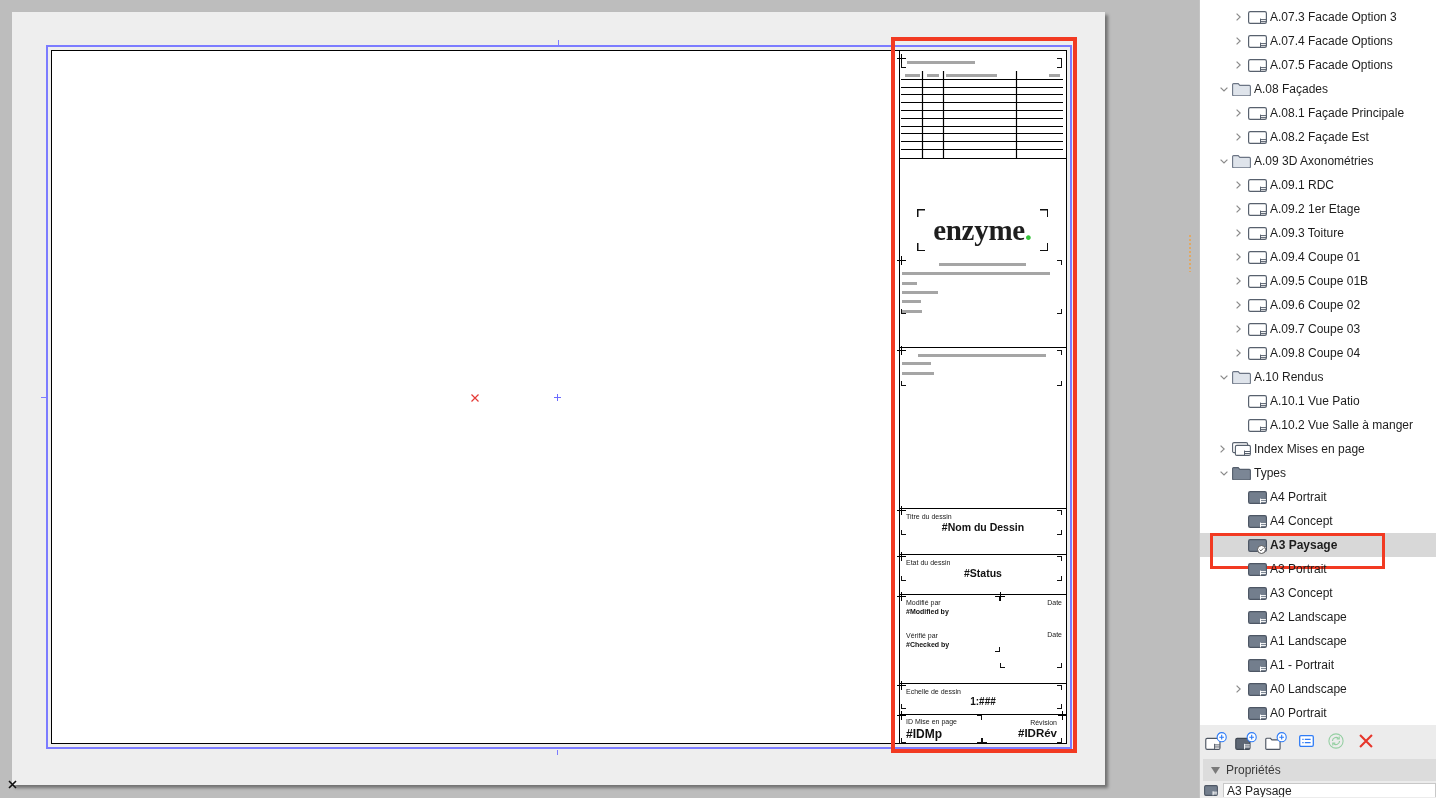  I want to click on tree-item: A.08.2 Façade Est, so click(1318, 137).